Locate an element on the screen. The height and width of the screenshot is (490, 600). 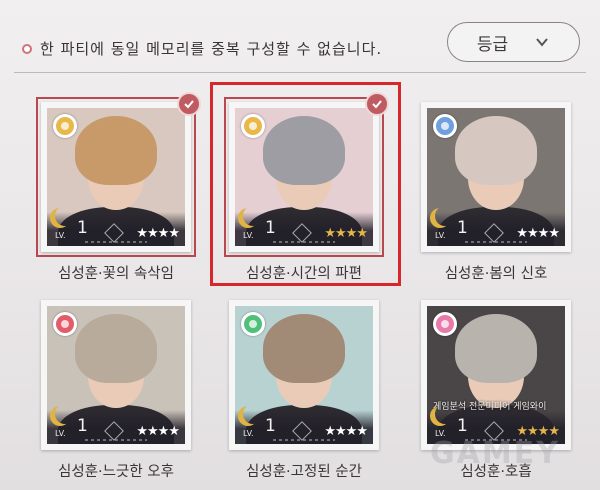
card-frame: LV. 1 ★★★★ 게임분석 전문미디어 게임와이 is located at coordinates (496, 375).